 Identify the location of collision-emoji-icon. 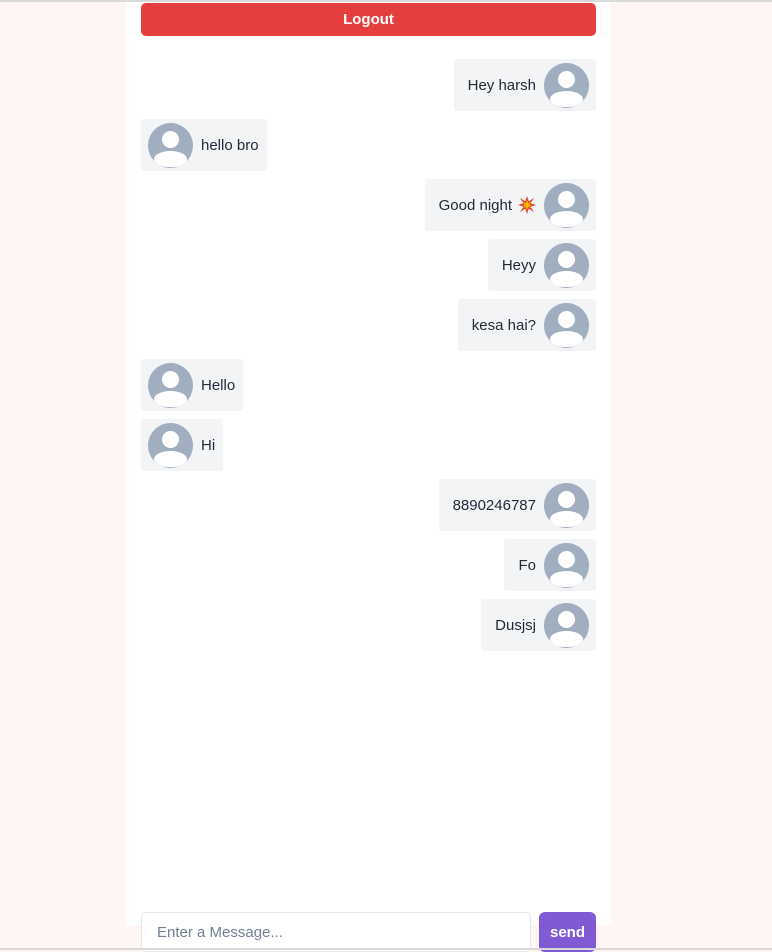
(527, 205).